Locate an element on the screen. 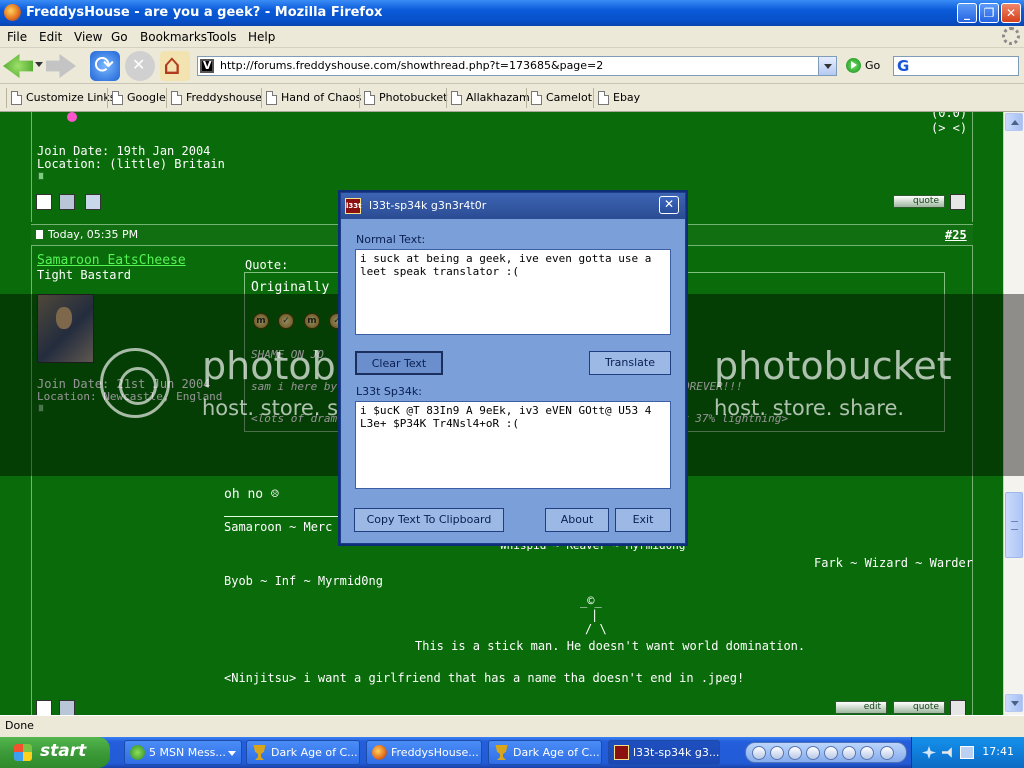 The height and width of the screenshot is (768, 1024). bookmark-customize-links: Customize Links is located at coordinates (63, 98).